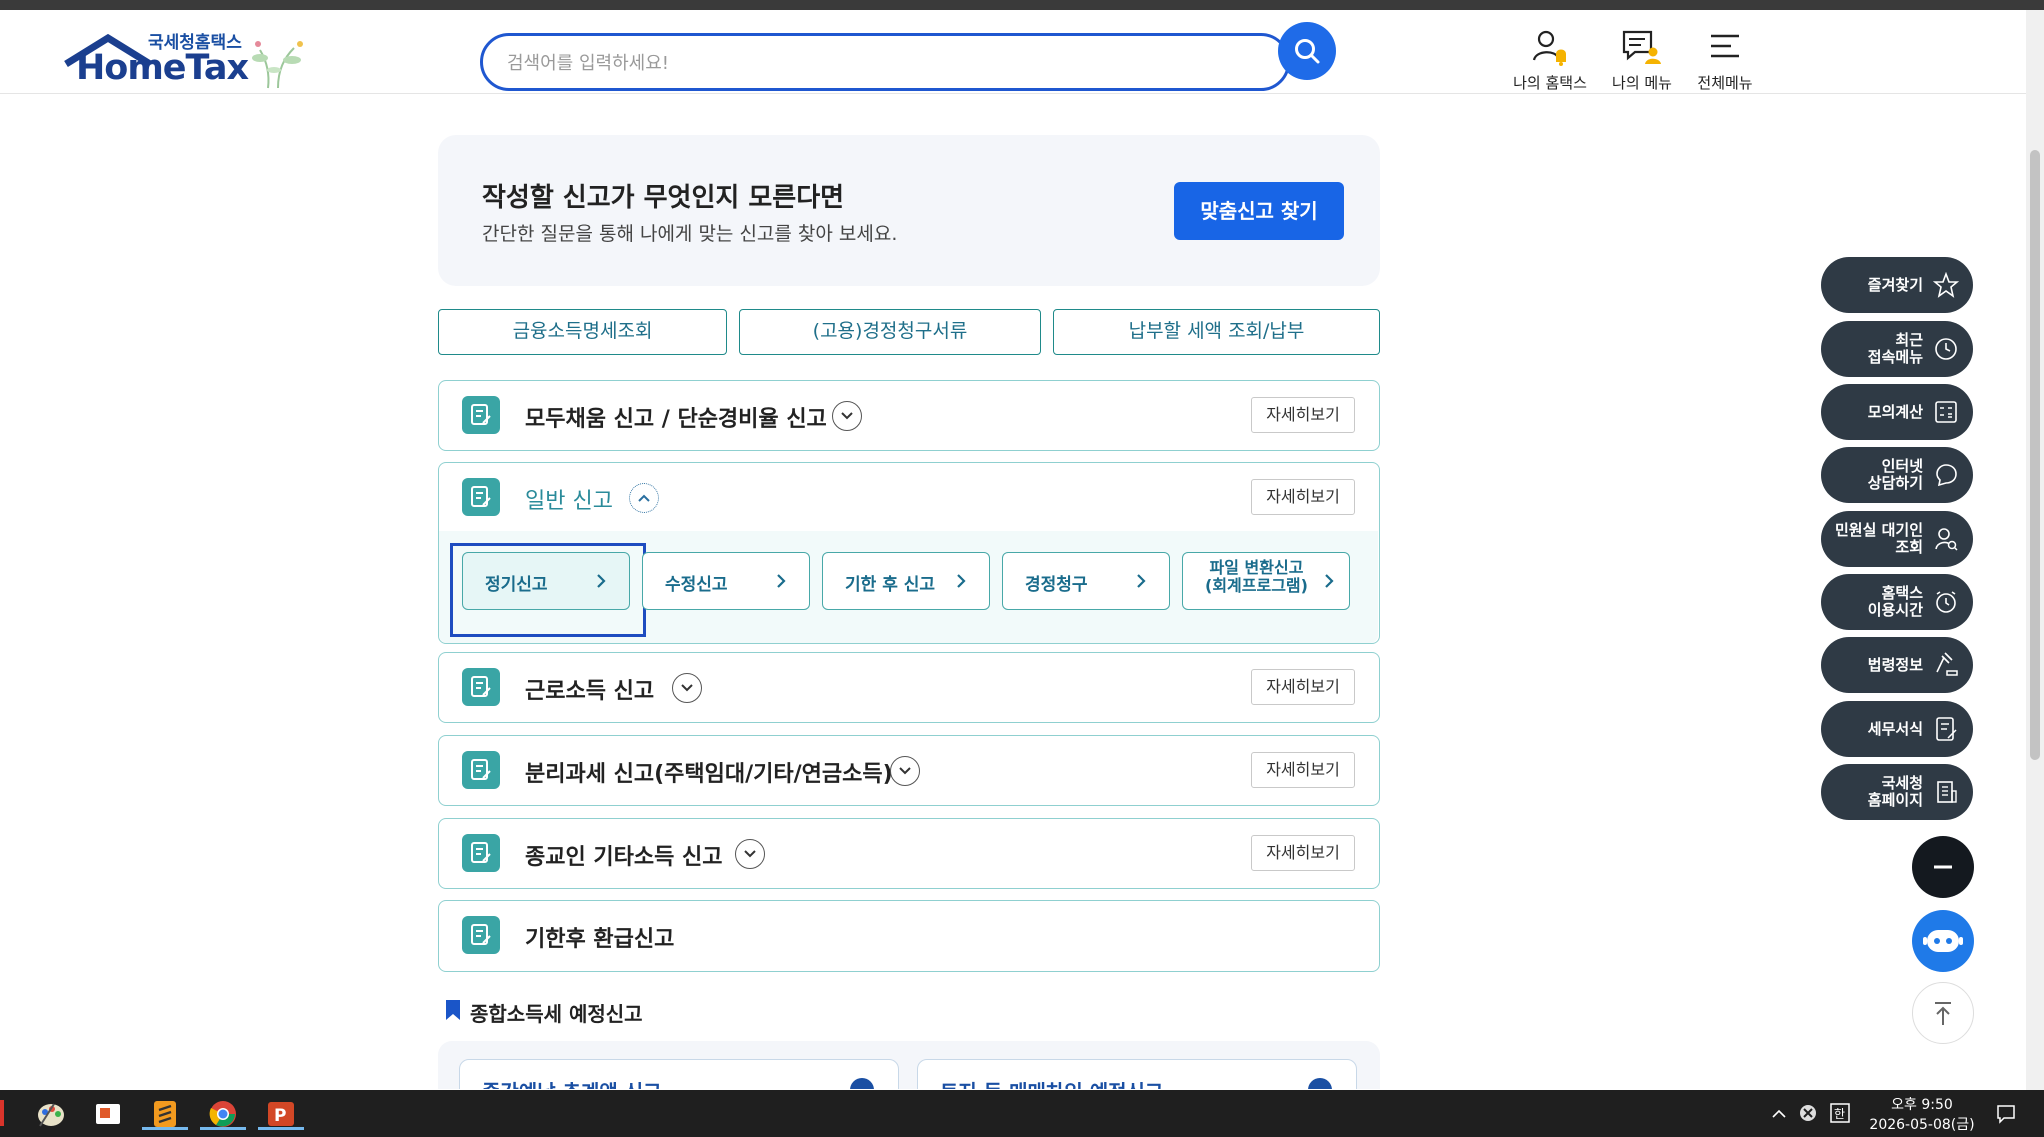  What do you see at coordinates (909, 1065) in the screenshot?
I see `interim-report-area: 중간예납 추계액 신고 토지 등 매매차익 예정신고` at bounding box center [909, 1065].